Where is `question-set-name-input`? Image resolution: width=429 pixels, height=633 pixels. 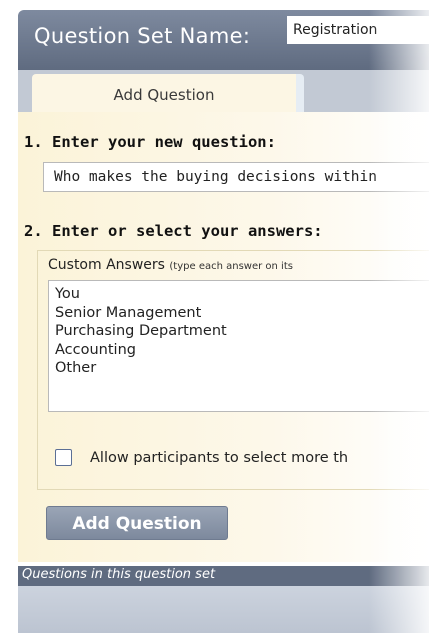
question-set-name-input is located at coordinates (358, 30).